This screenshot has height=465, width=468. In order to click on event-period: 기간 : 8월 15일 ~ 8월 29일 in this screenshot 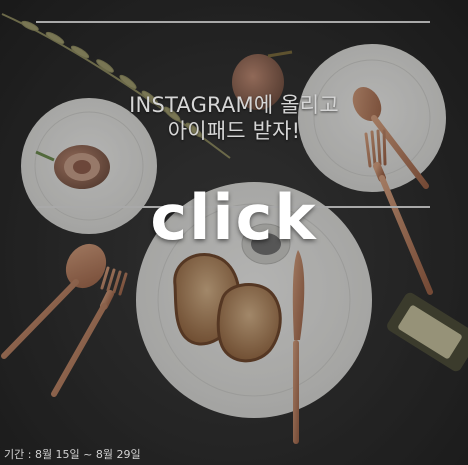, I will do `click(72, 454)`.